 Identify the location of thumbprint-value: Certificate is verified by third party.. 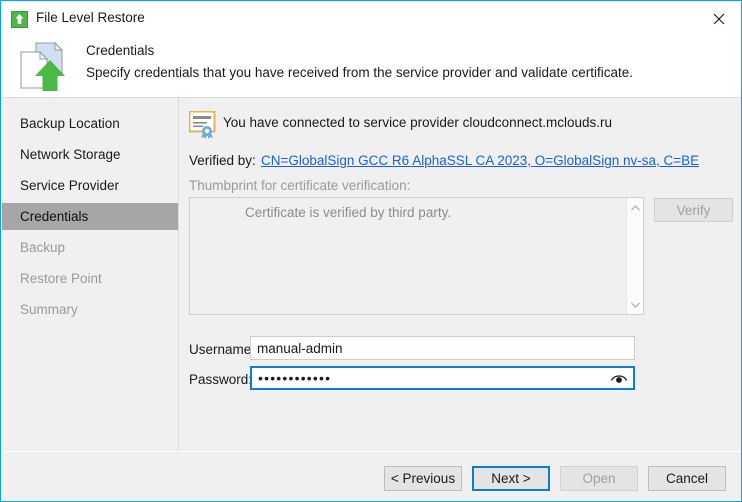
(348, 212).